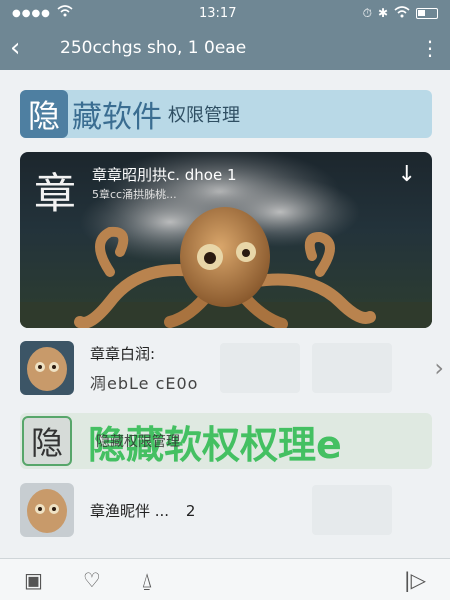 This screenshot has width=450, height=600. I want to click on row-subtitle: 凋ebLe cE0o, so click(144, 383).